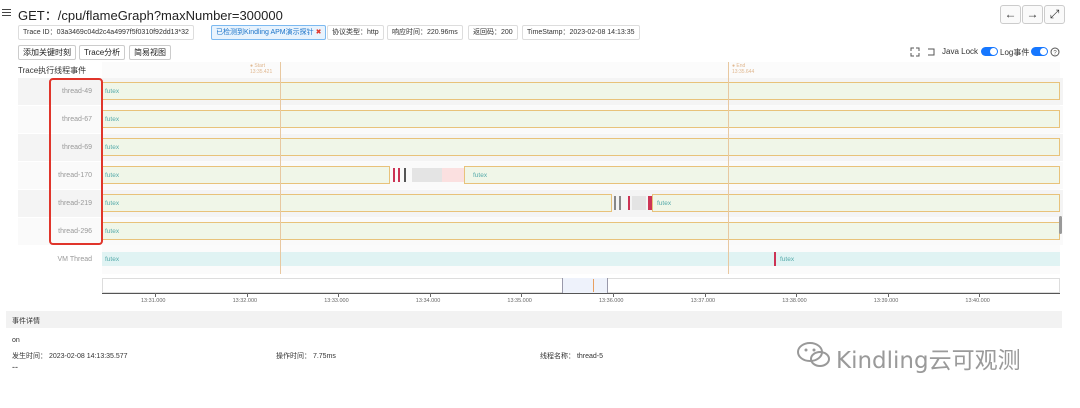  I want to click on start-marker-time: 13:35.421, so click(261, 72).